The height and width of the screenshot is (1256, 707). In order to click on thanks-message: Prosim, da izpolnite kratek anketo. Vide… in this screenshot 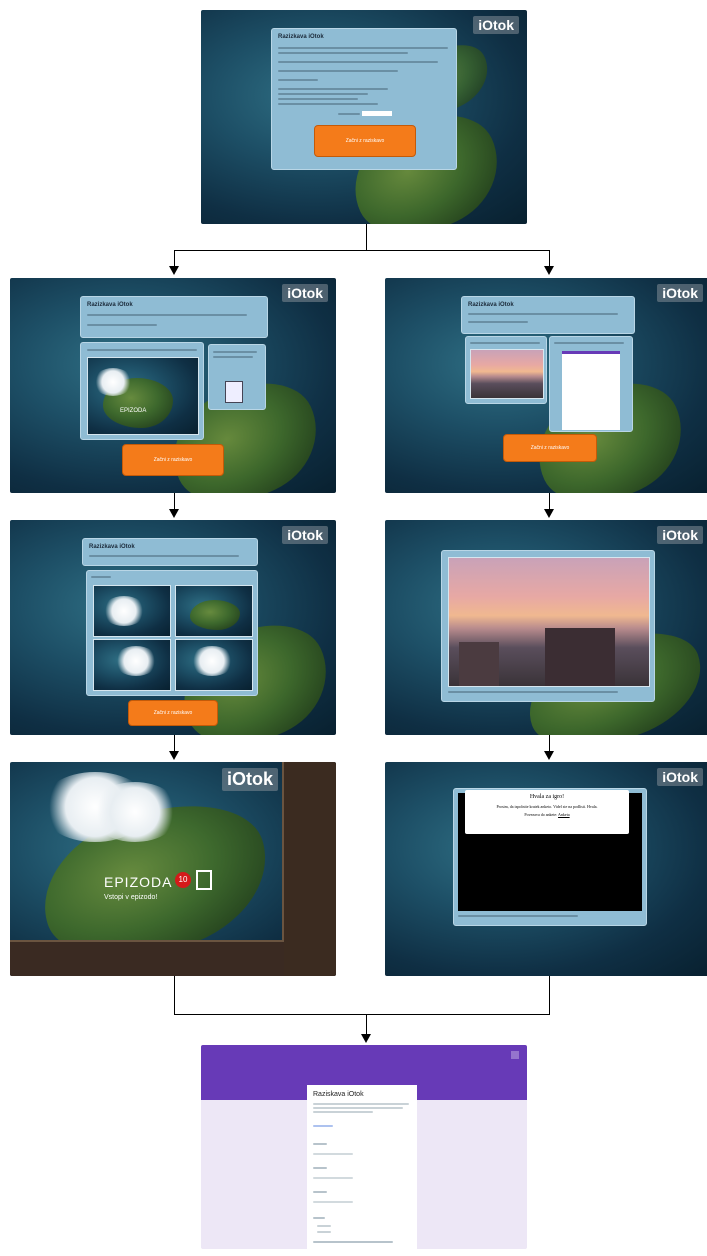, I will do `click(547, 806)`.